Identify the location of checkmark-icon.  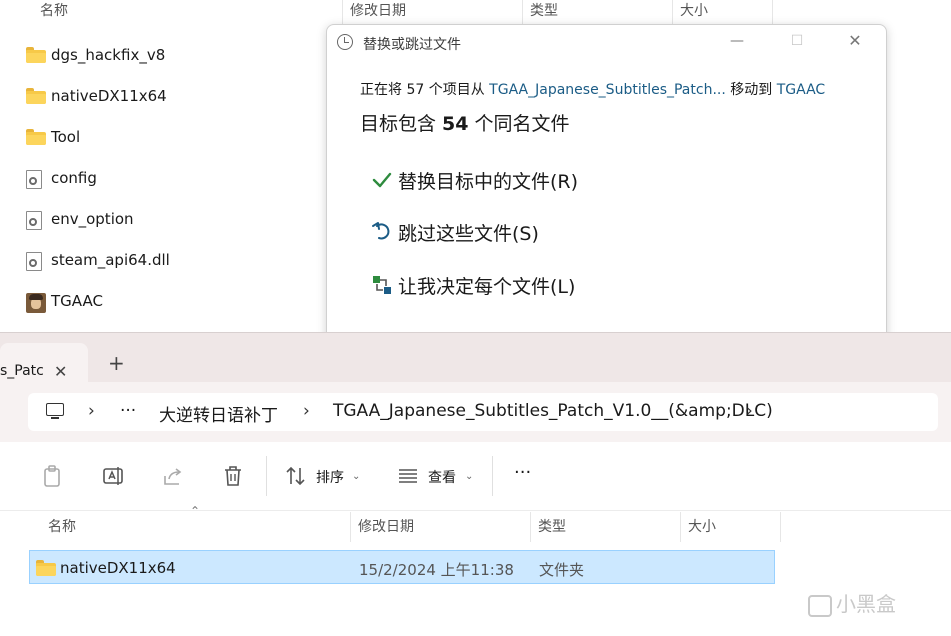
(382, 180).